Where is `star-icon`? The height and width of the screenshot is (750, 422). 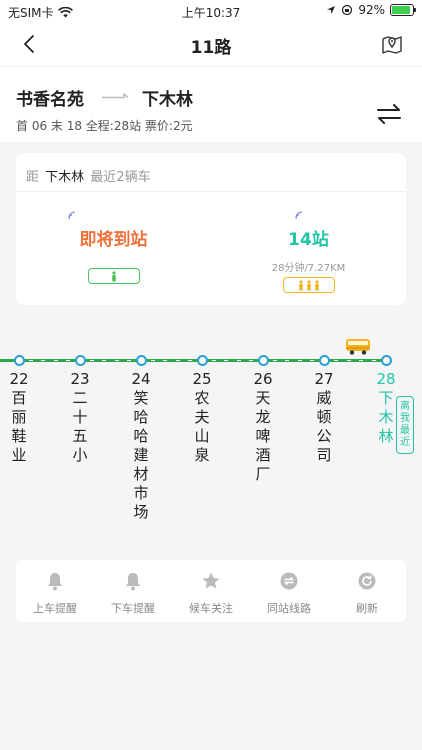 star-icon is located at coordinates (211, 580).